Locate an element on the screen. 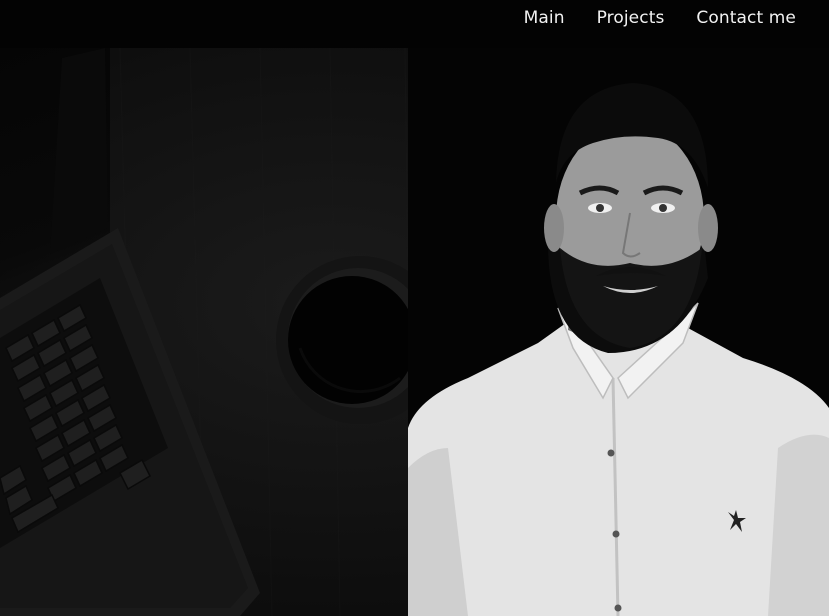 The height and width of the screenshot is (616, 829). top-navigation-bar: Main Projects Contact me is located at coordinates (414, 24).